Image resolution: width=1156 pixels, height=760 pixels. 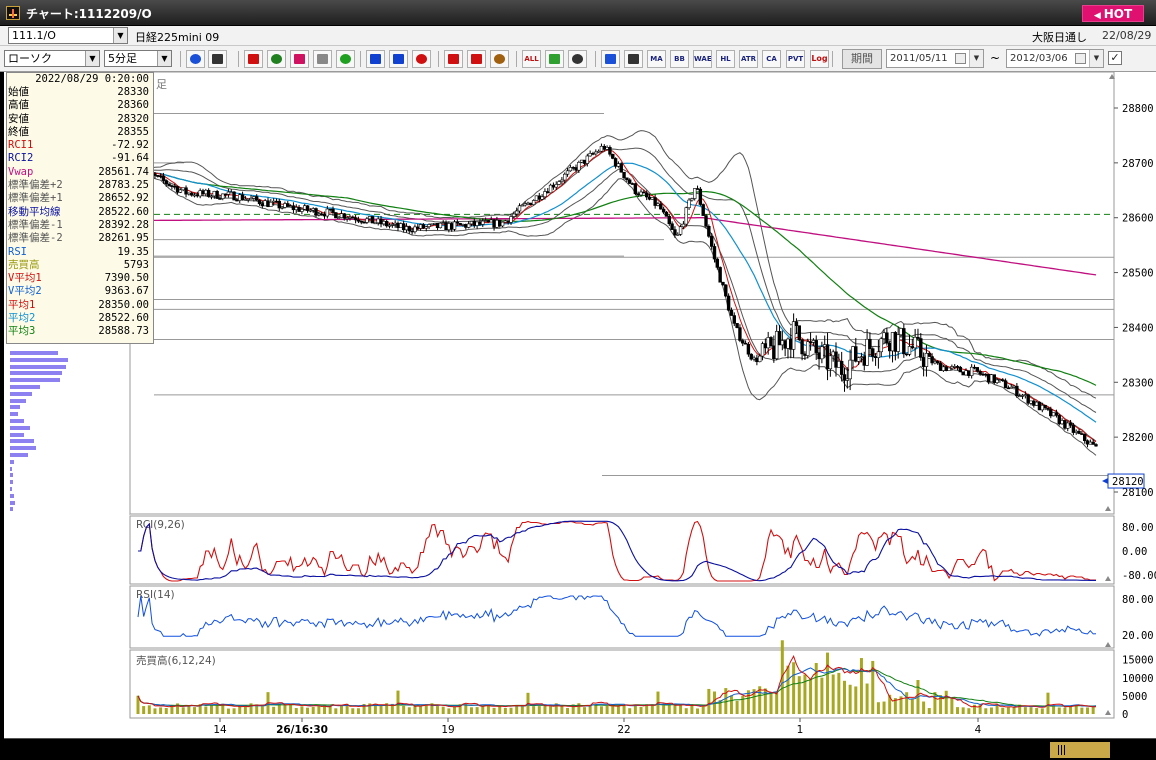 What do you see at coordinates (622, 617) in the screenshot?
I see `rsi-panel-frame` at bounding box center [622, 617].